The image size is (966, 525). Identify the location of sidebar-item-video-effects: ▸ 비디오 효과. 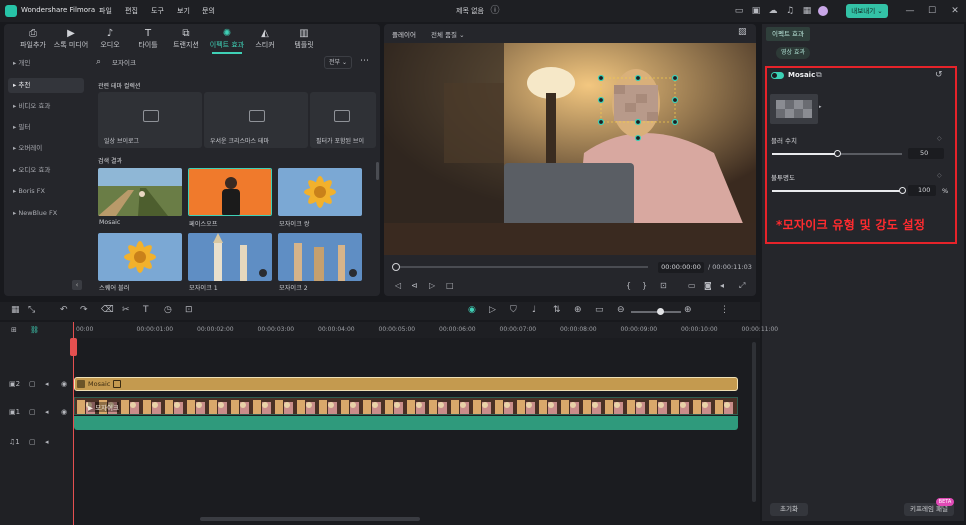
(46, 106).